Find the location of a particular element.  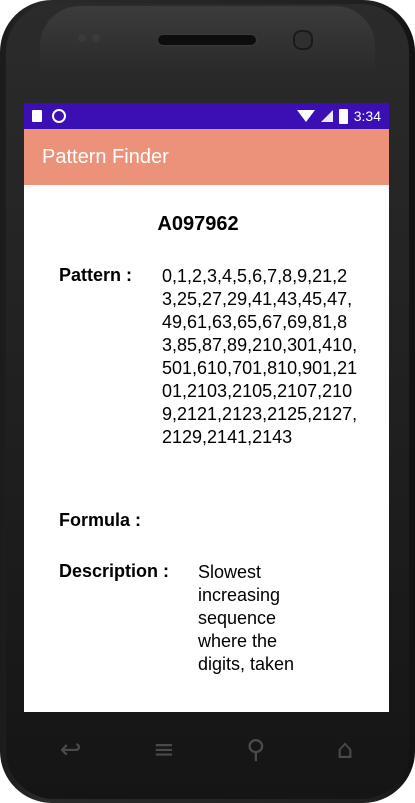

home-icon: ⌂ is located at coordinates (345, 750).